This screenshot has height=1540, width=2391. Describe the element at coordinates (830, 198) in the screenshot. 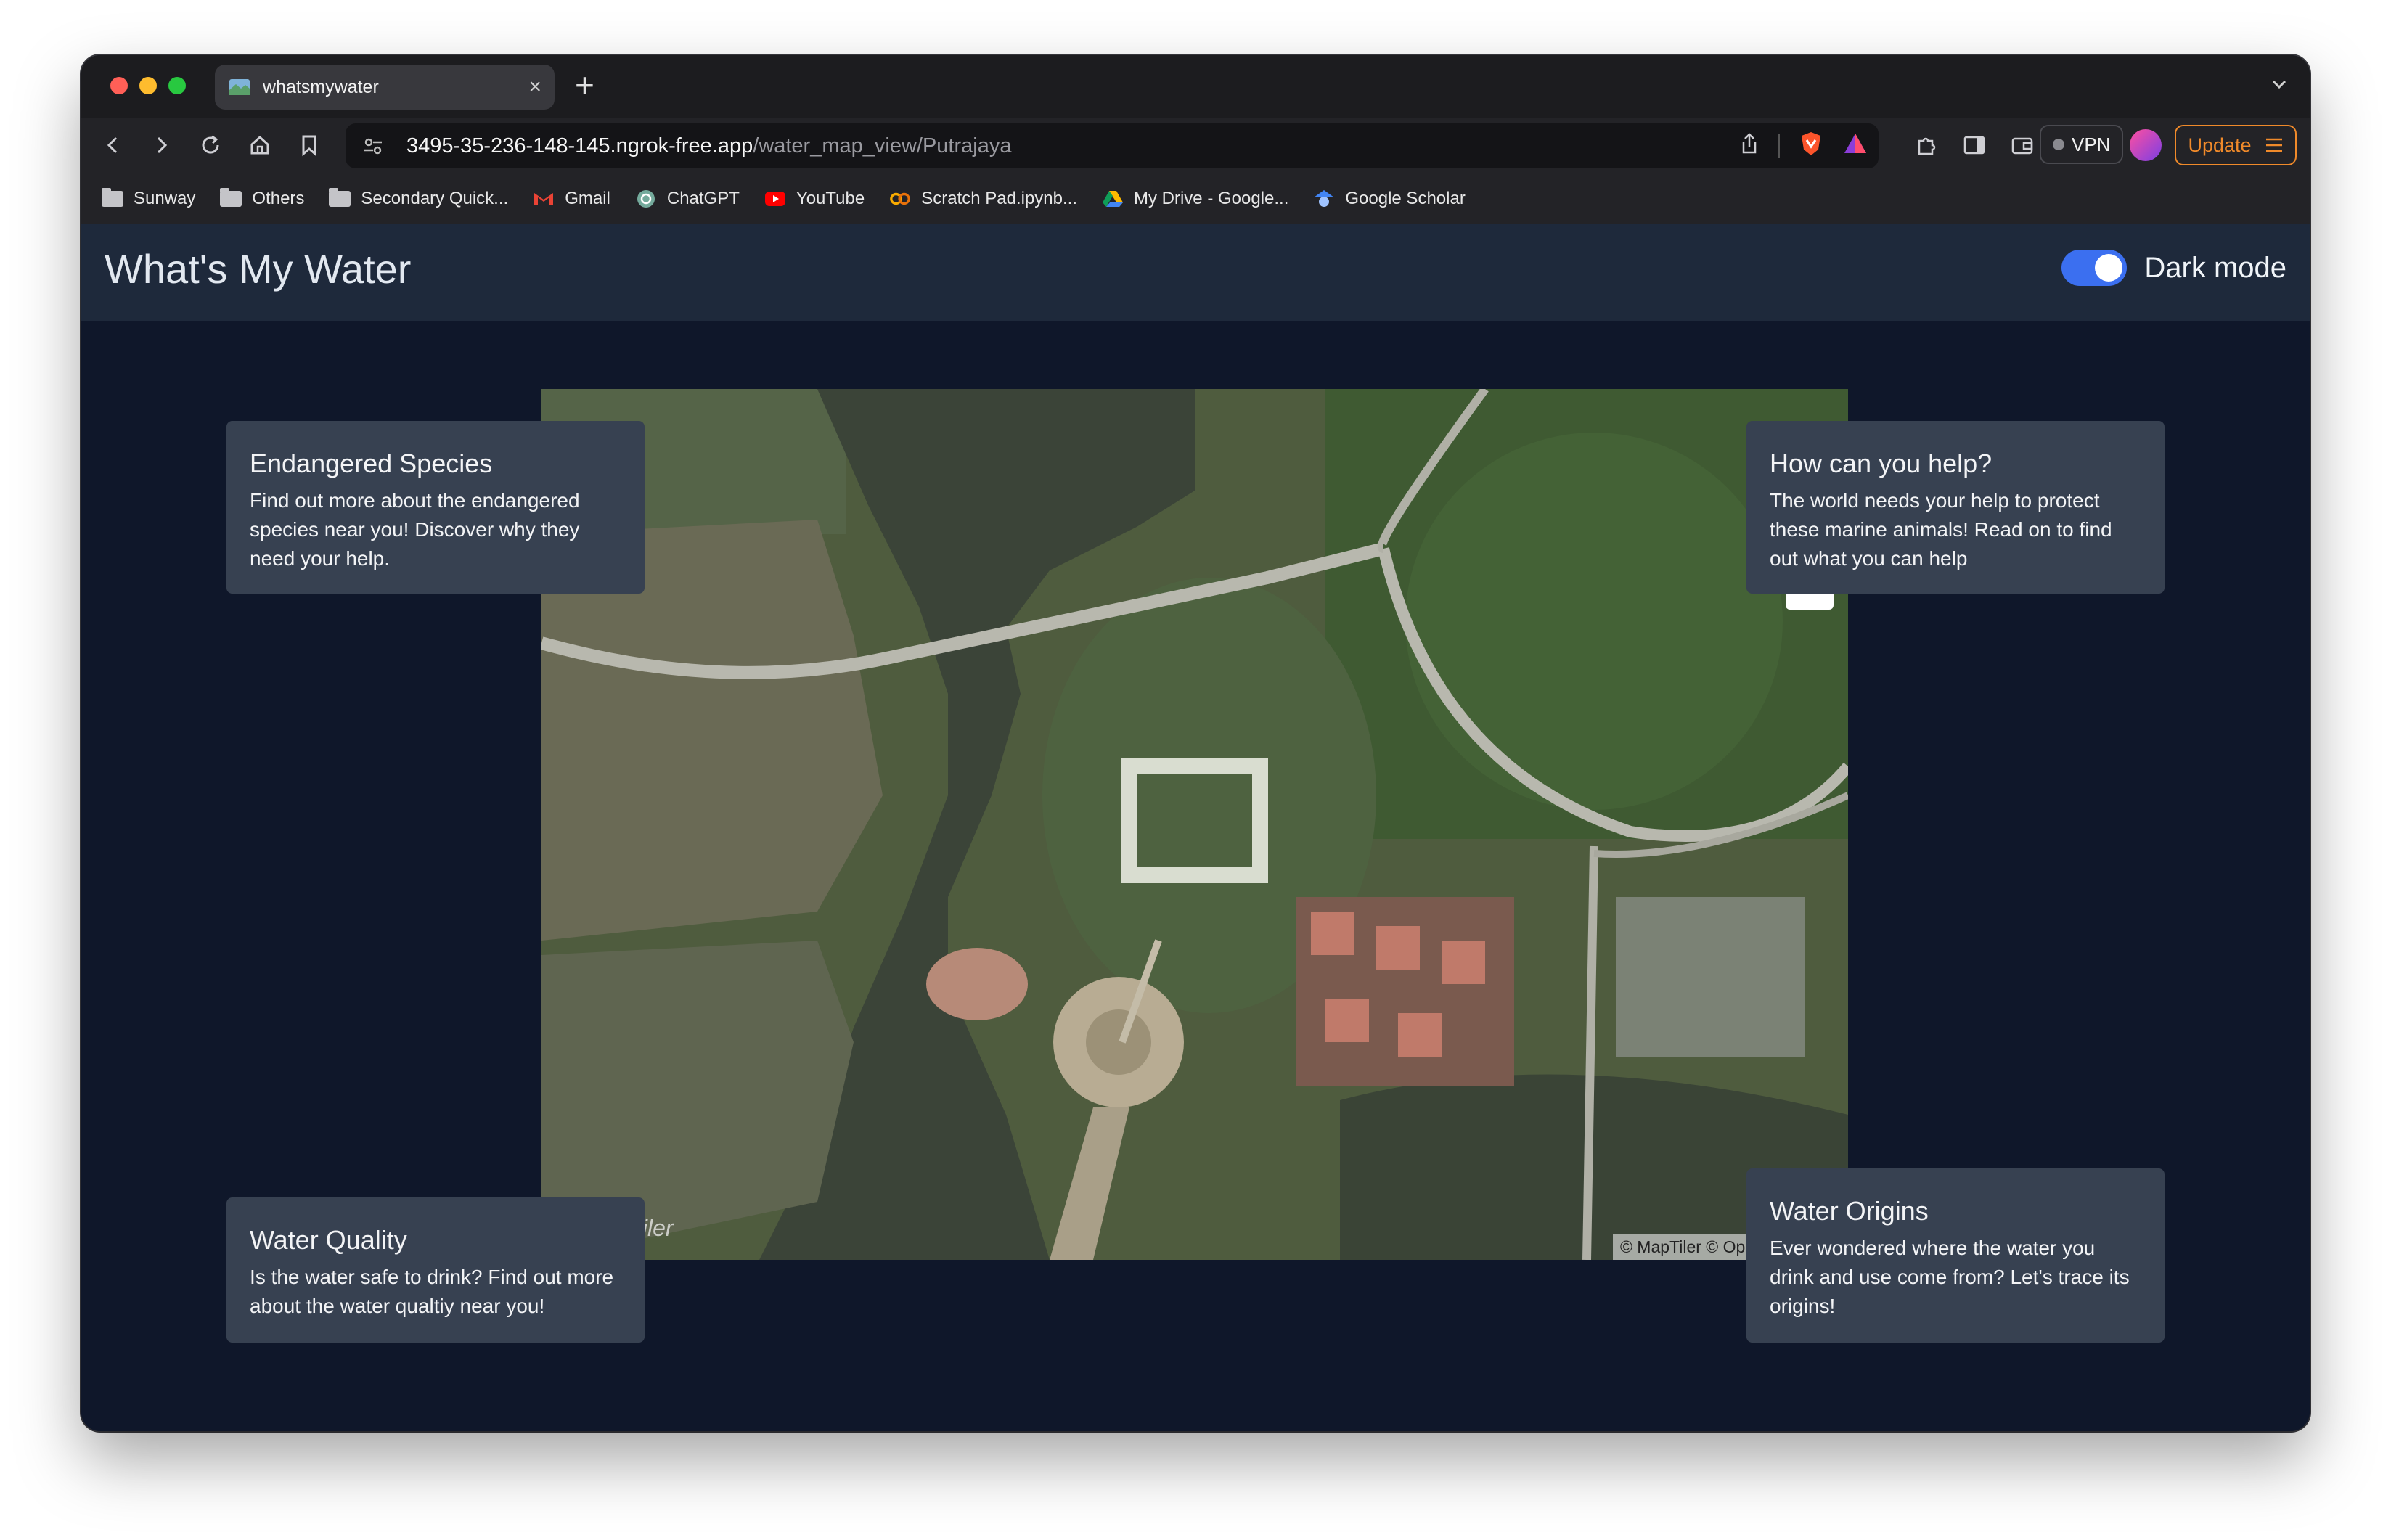

I see `bookmark-label: YouTube` at that location.